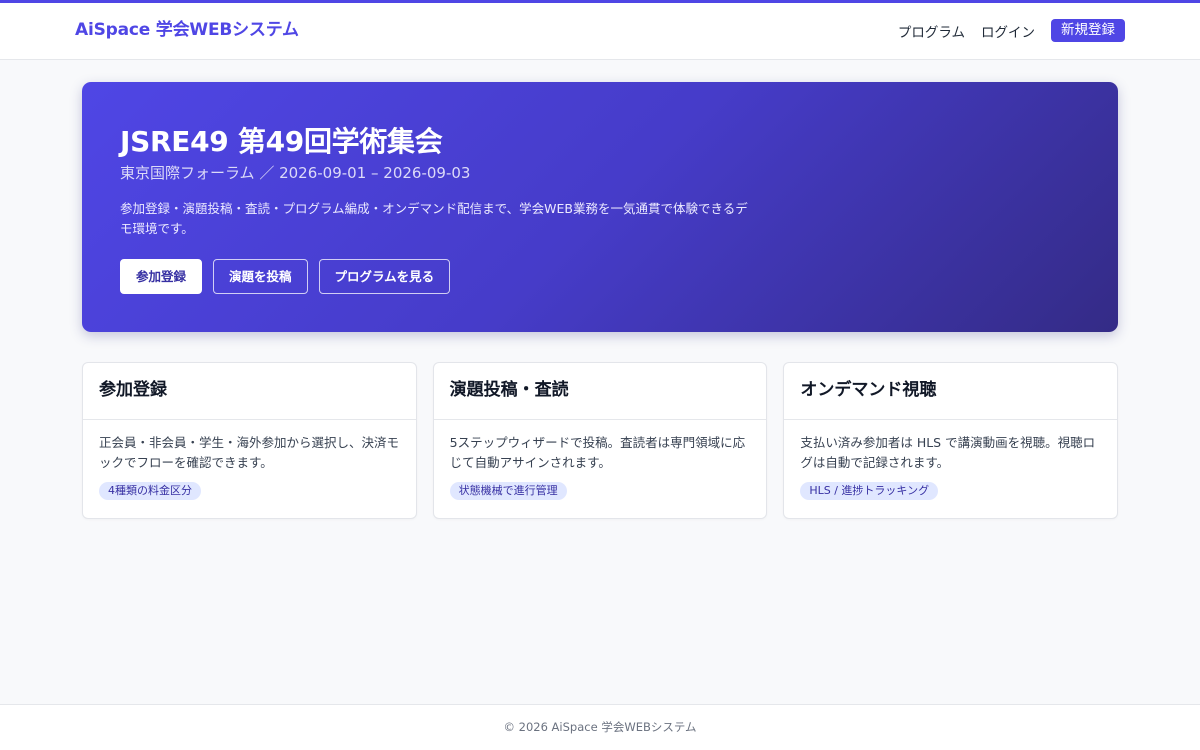 This screenshot has height=750, width=1200. Describe the element at coordinates (600, 31) in the screenshot. I see `site-header: AiSpace 学会WEBシステム プログラム ログイン 新規登録` at that location.